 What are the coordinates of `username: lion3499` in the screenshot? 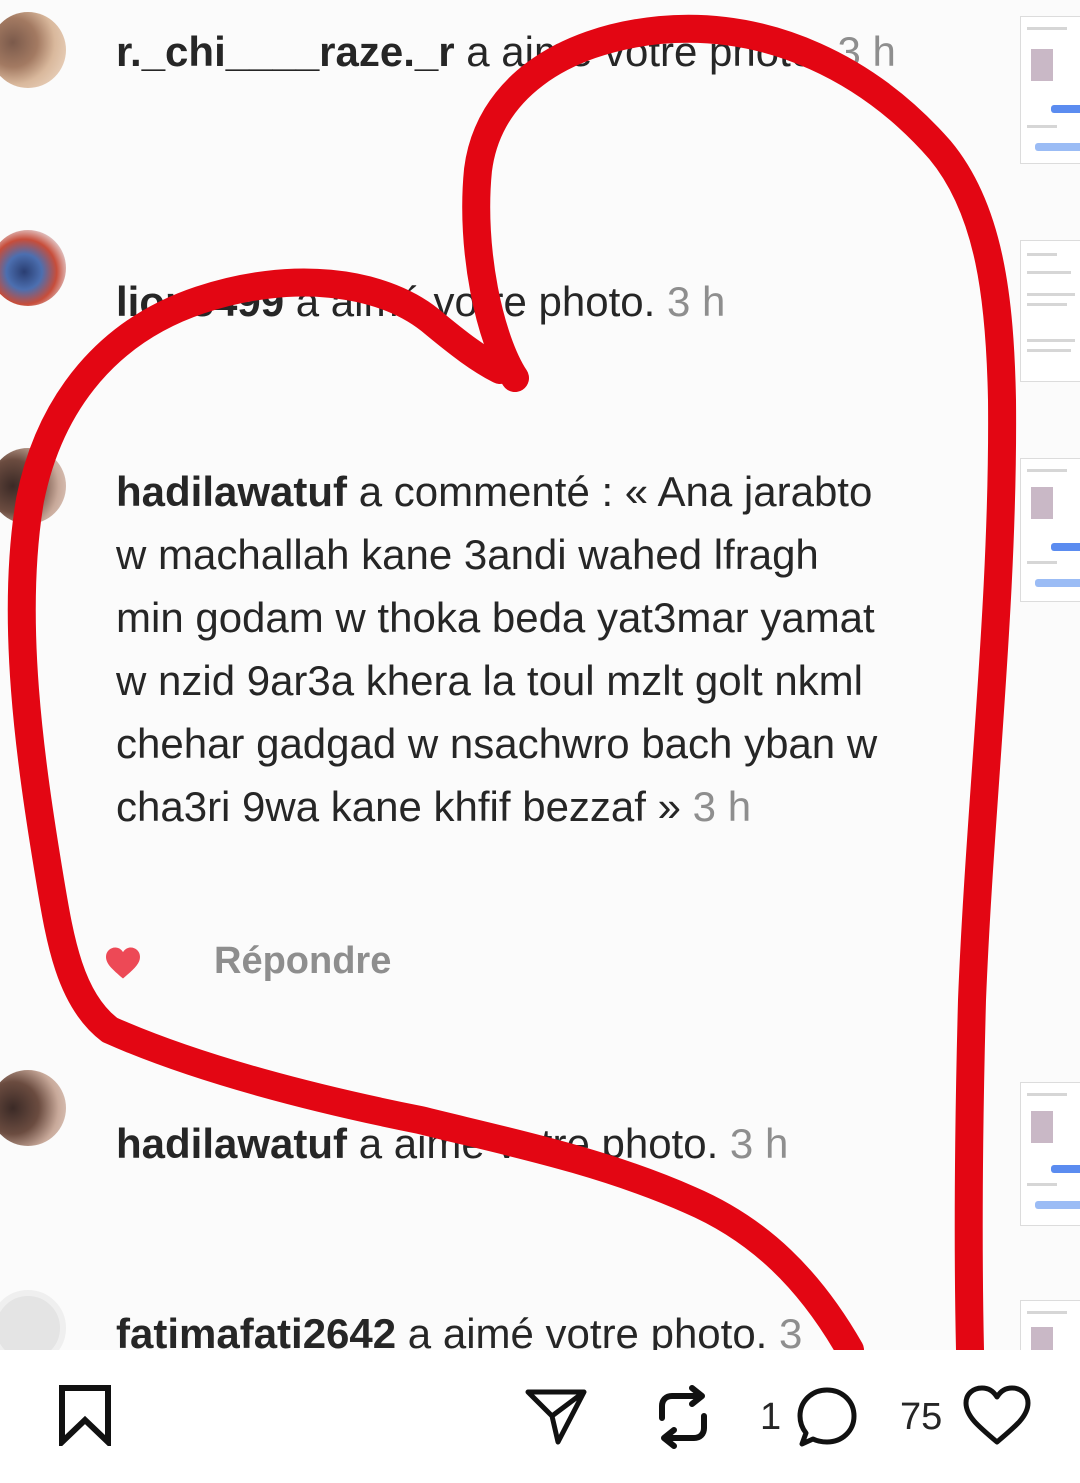 It's located at (200, 301).